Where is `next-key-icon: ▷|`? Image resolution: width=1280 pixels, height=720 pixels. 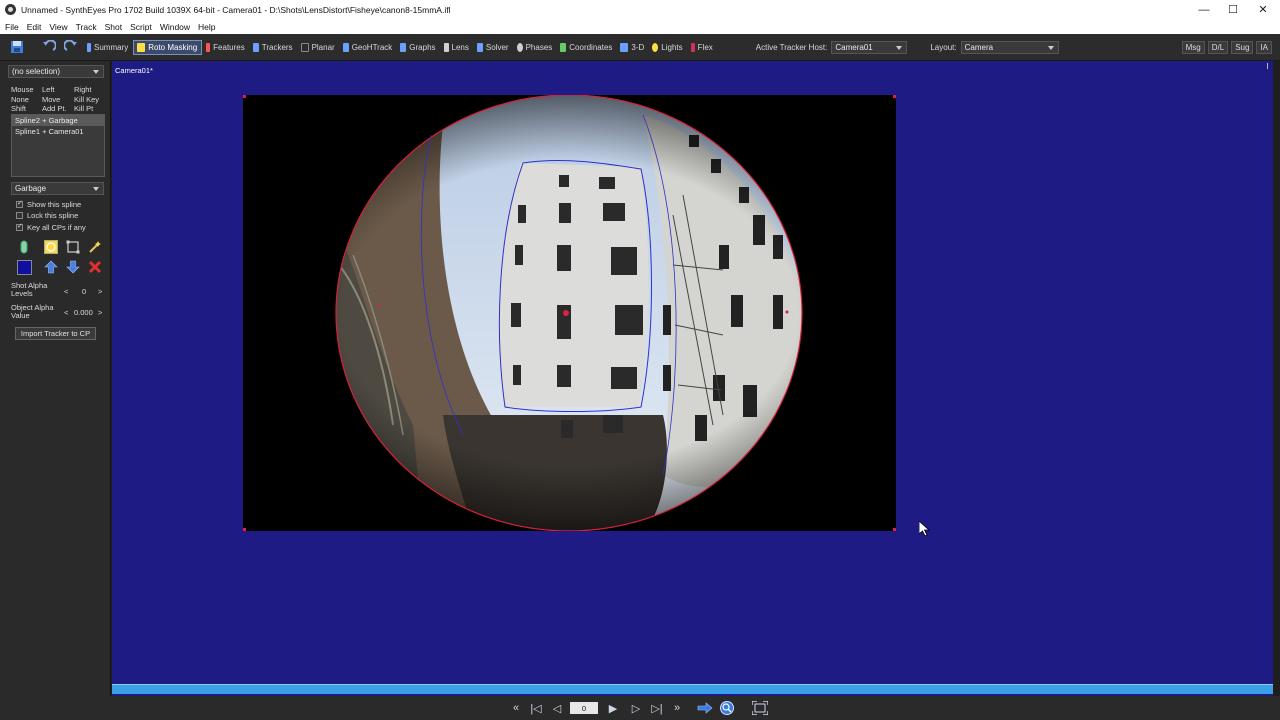 next-key-icon: ▷| is located at coordinates (657, 708).